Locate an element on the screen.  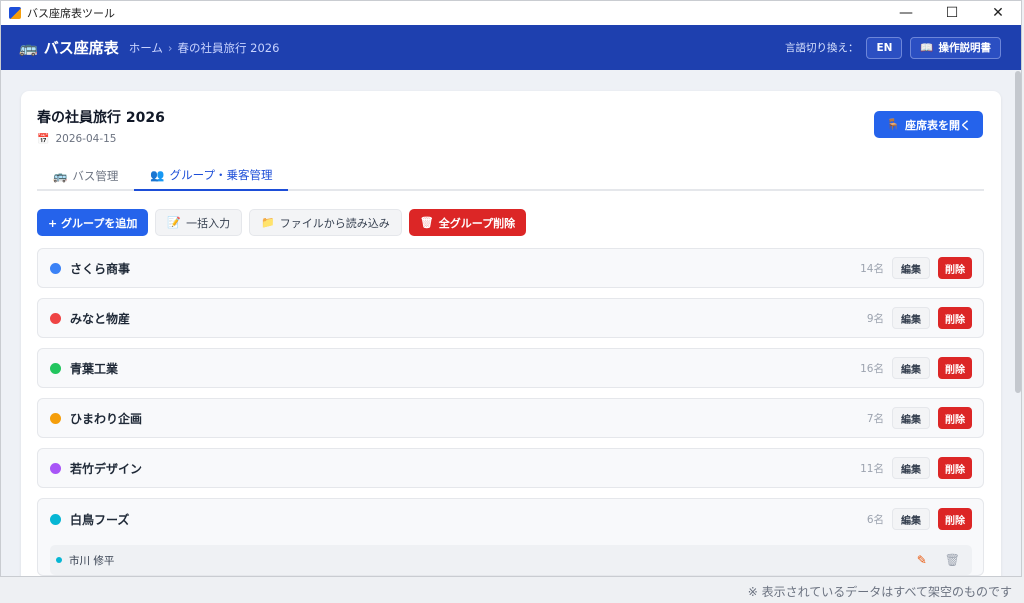
passenger-name: 市川 修平 is located at coordinates (92, 560).